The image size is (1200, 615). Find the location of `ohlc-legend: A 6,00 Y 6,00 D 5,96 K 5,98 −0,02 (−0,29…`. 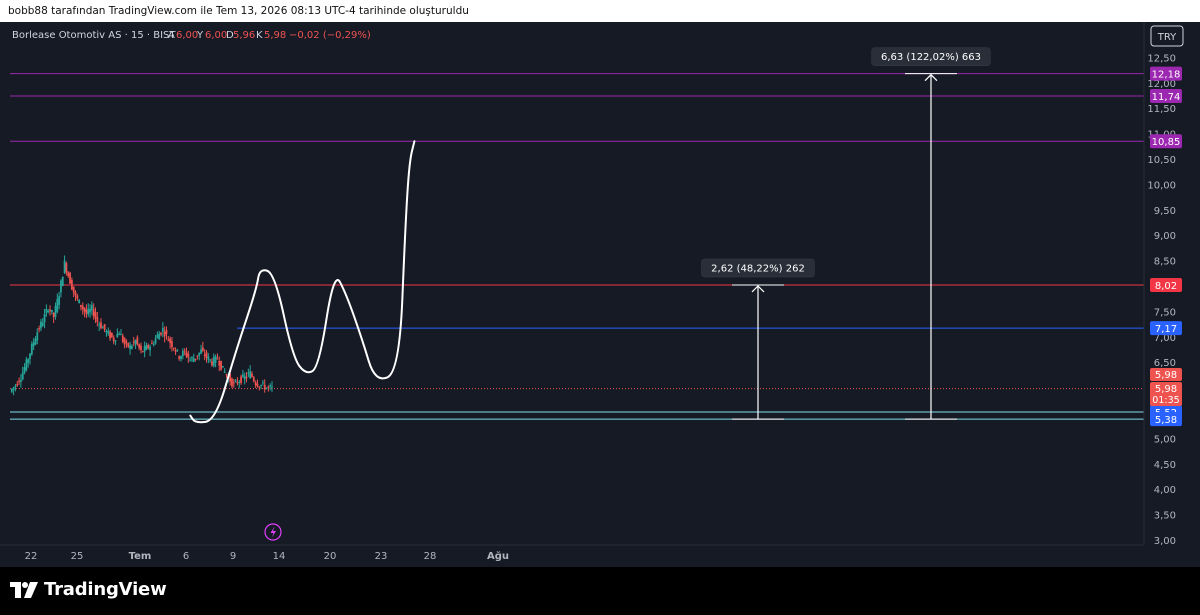

ohlc-legend: A 6,00 Y 6,00 D 5,96 K 5,98 −0,02 (−0,29… is located at coordinates (269, 35).